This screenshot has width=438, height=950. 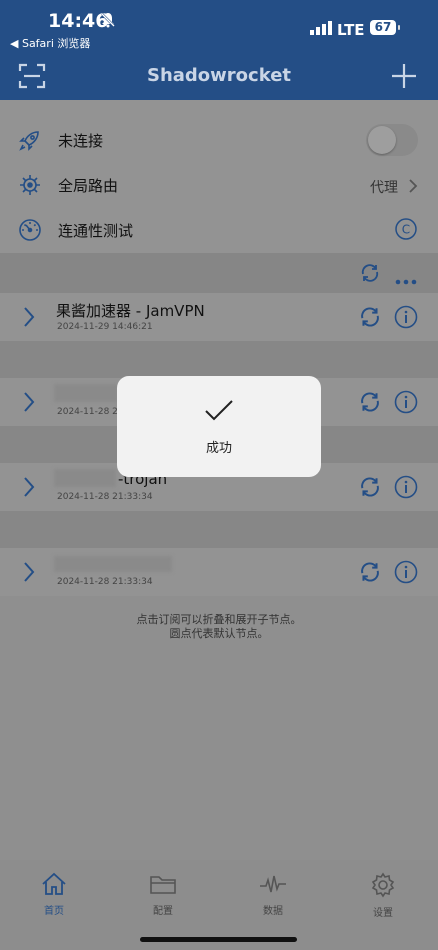 What do you see at coordinates (81, 141) in the screenshot?
I see `connect-label: 未连接` at bounding box center [81, 141].